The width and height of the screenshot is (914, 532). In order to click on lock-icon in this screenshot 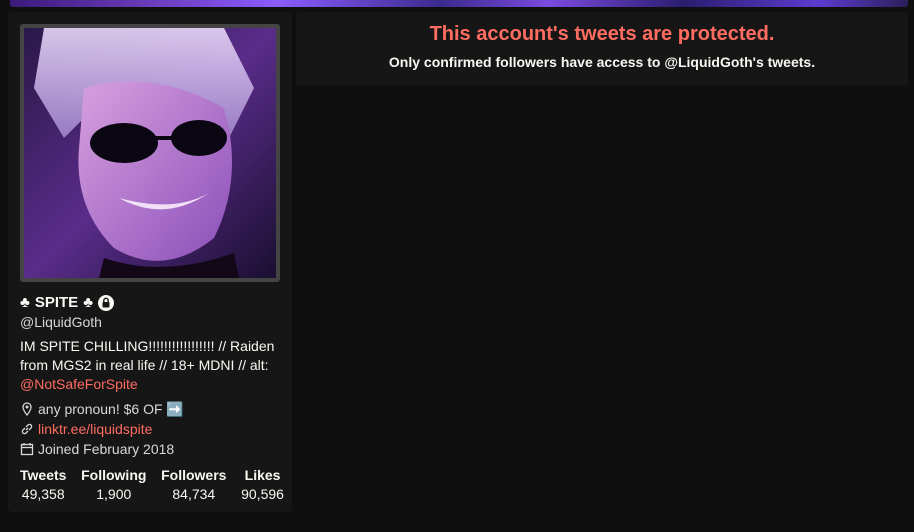, I will do `click(106, 303)`.